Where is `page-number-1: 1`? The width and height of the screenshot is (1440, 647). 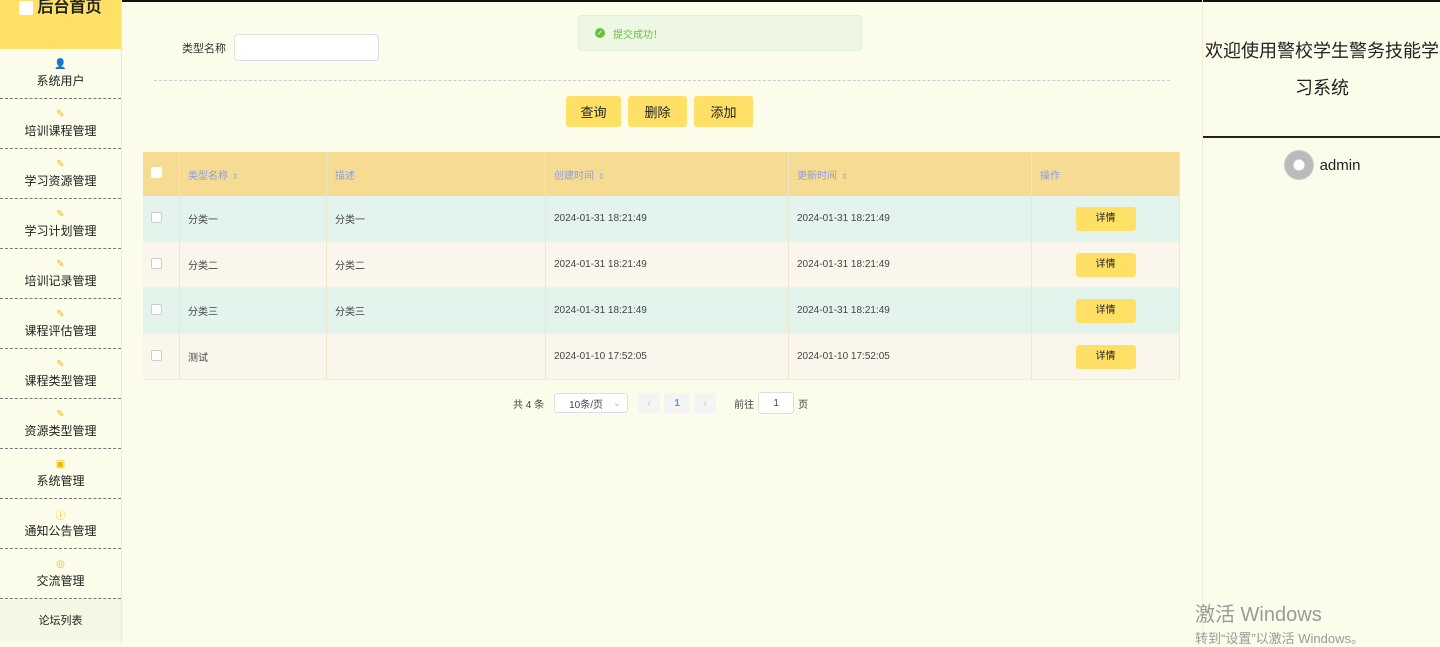
page-number-1: 1 is located at coordinates (677, 403).